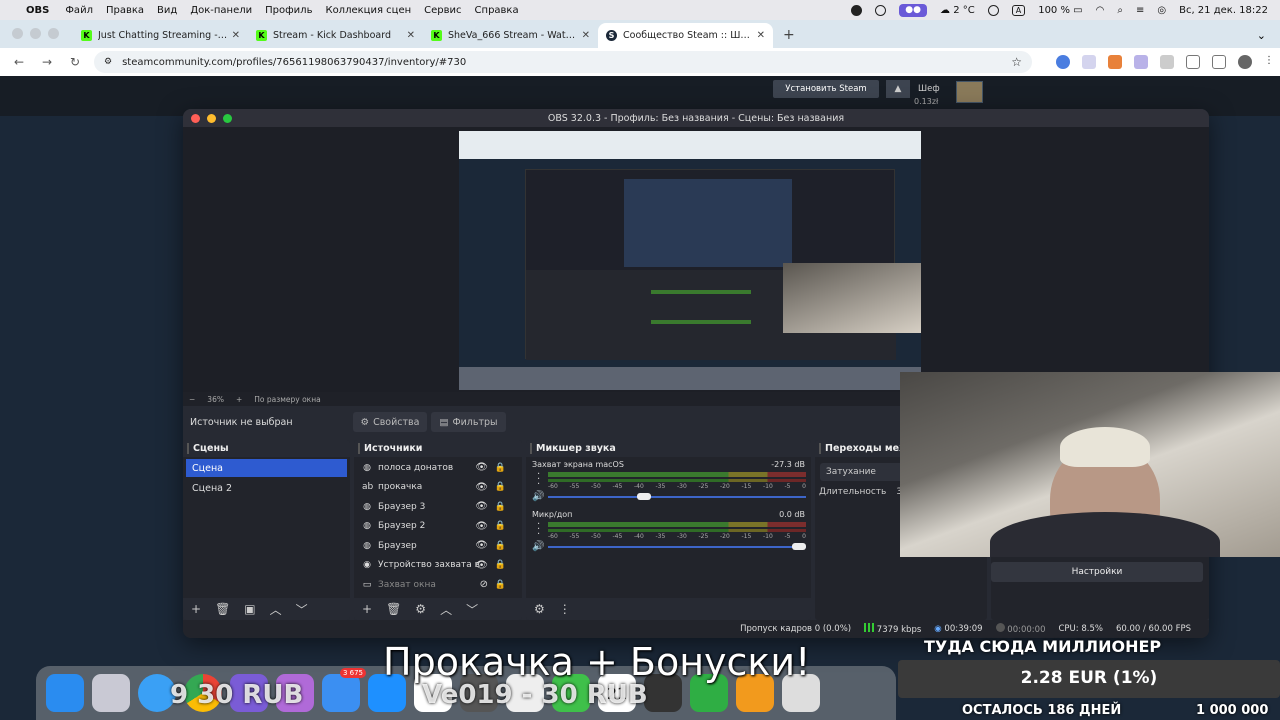 The height and width of the screenshot is (720, 1280). I want to click on menu-view: Вид, so click(167, 10).